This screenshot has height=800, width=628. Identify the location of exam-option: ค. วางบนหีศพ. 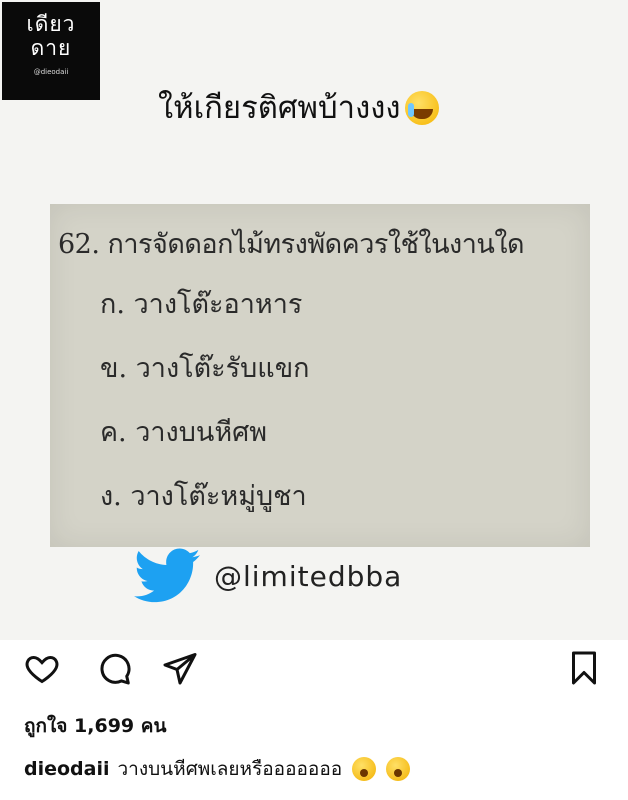
(184, 432).